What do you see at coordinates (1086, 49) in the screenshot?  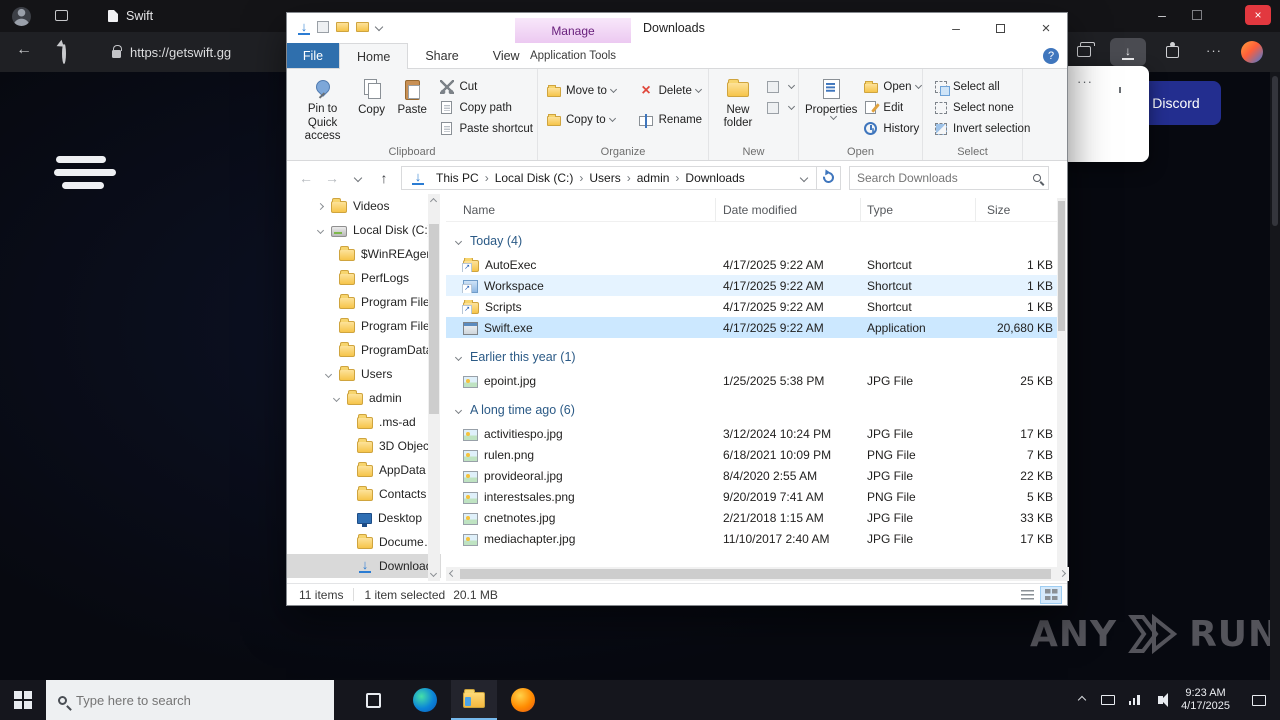 I see `collections-icon` at bounding box center [1086, 49].